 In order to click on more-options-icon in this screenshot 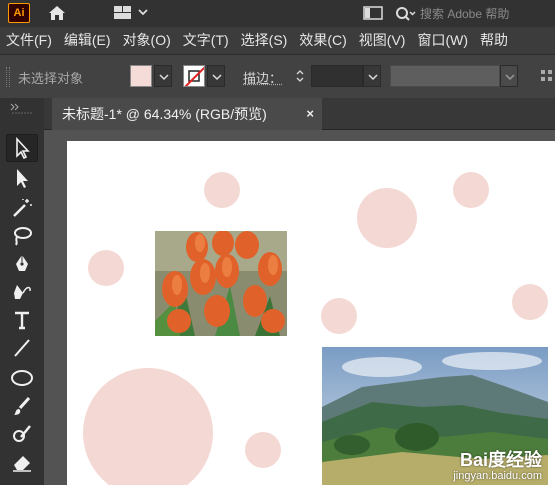, I will do `click(547, 77)`.